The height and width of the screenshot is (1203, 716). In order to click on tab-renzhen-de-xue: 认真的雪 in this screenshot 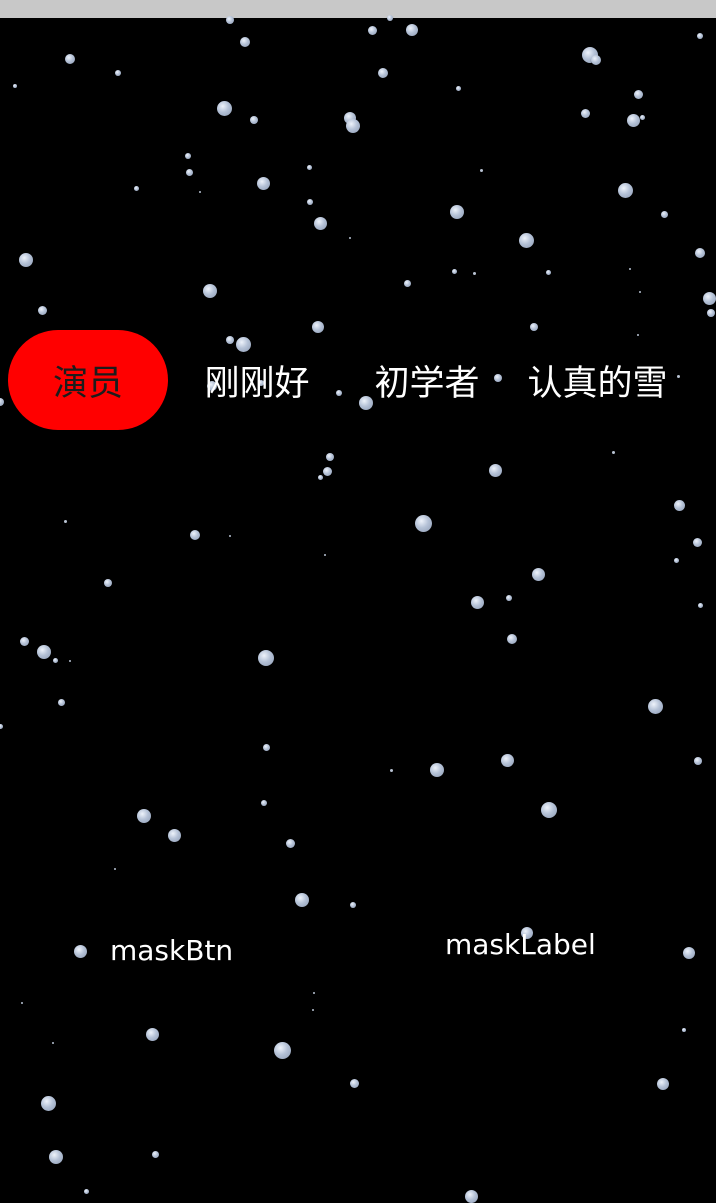, I will do `click(597, 380)`.